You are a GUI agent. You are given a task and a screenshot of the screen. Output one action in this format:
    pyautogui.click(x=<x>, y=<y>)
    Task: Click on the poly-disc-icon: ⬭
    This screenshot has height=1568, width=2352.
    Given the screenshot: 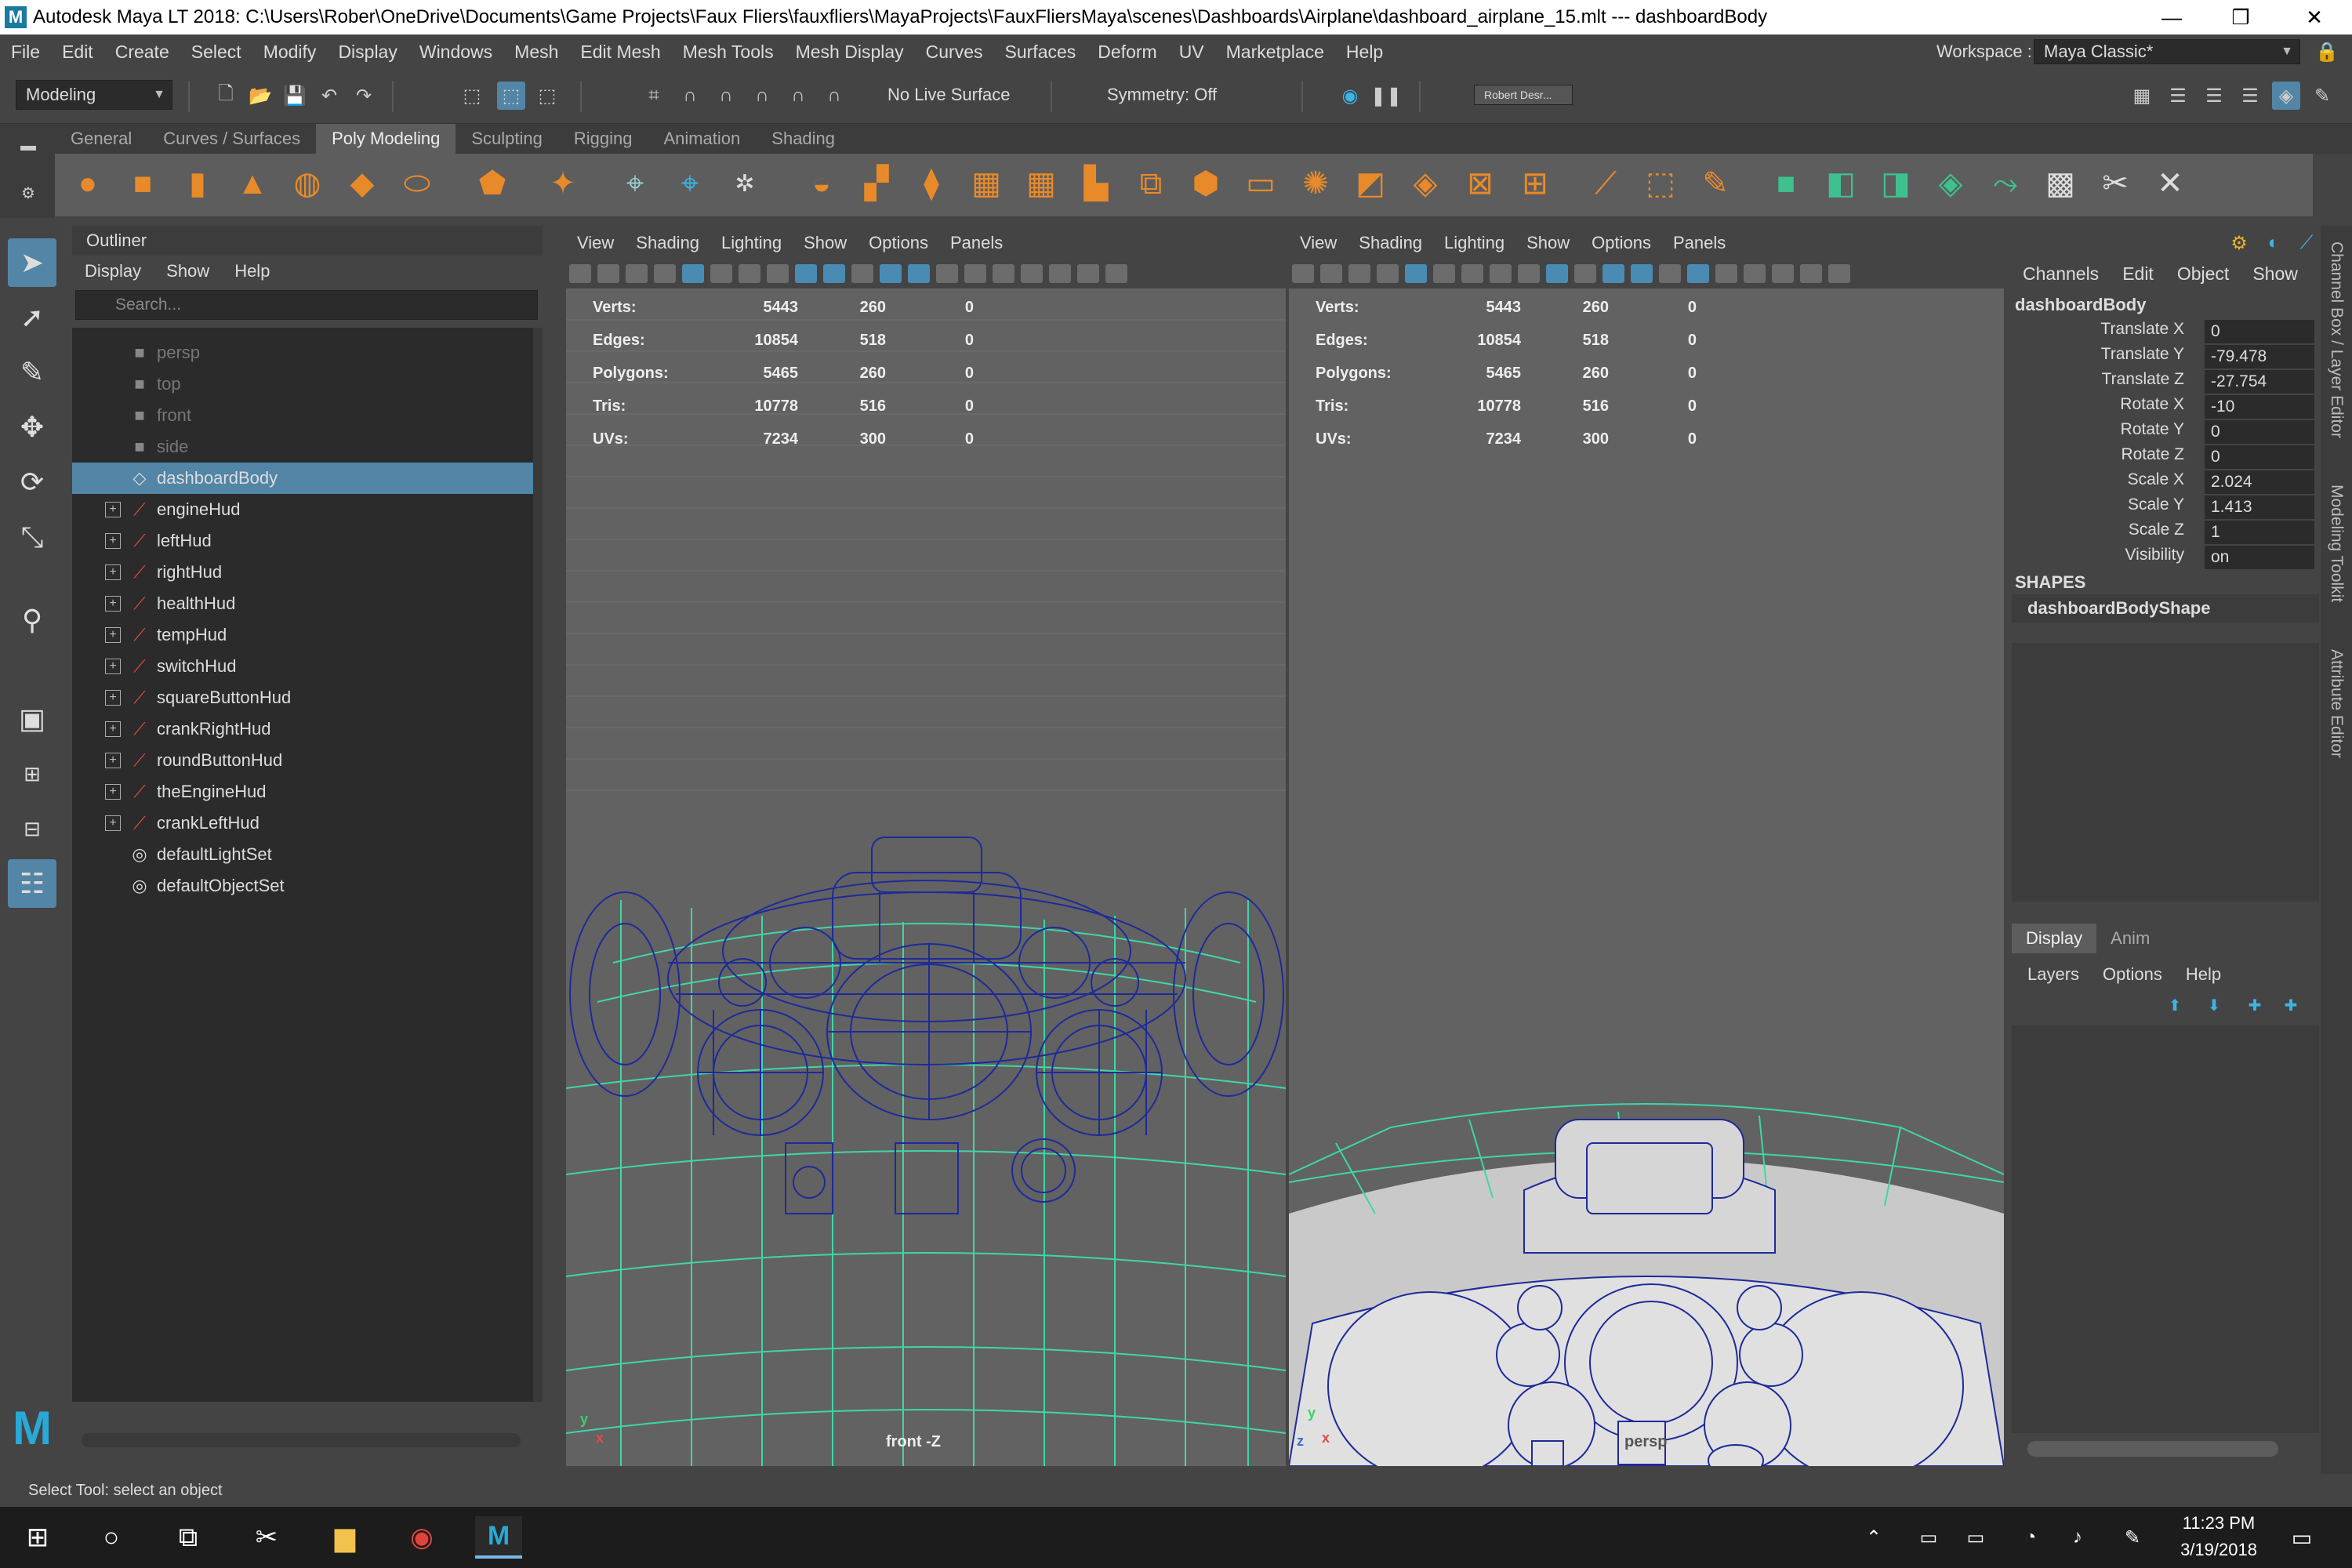 What is the action you would take?
    pyautogui.click(x=417, y=183)
    